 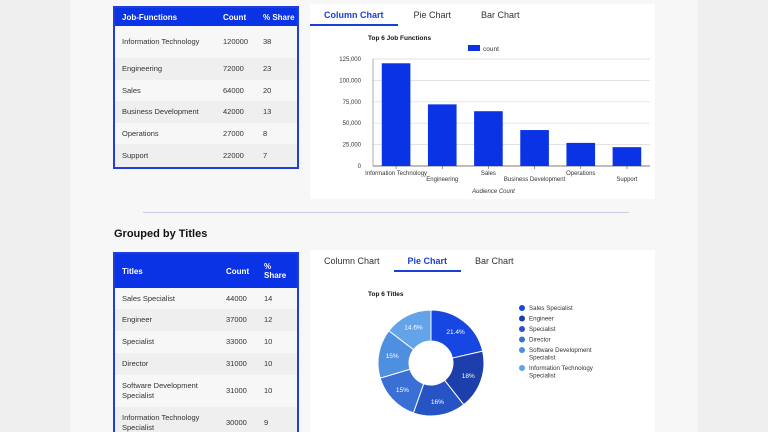 What do you see at coordinates (535, 180) in the screenshot?
I see `x-tick-label: Business Development` at bounding box center [535, 180].